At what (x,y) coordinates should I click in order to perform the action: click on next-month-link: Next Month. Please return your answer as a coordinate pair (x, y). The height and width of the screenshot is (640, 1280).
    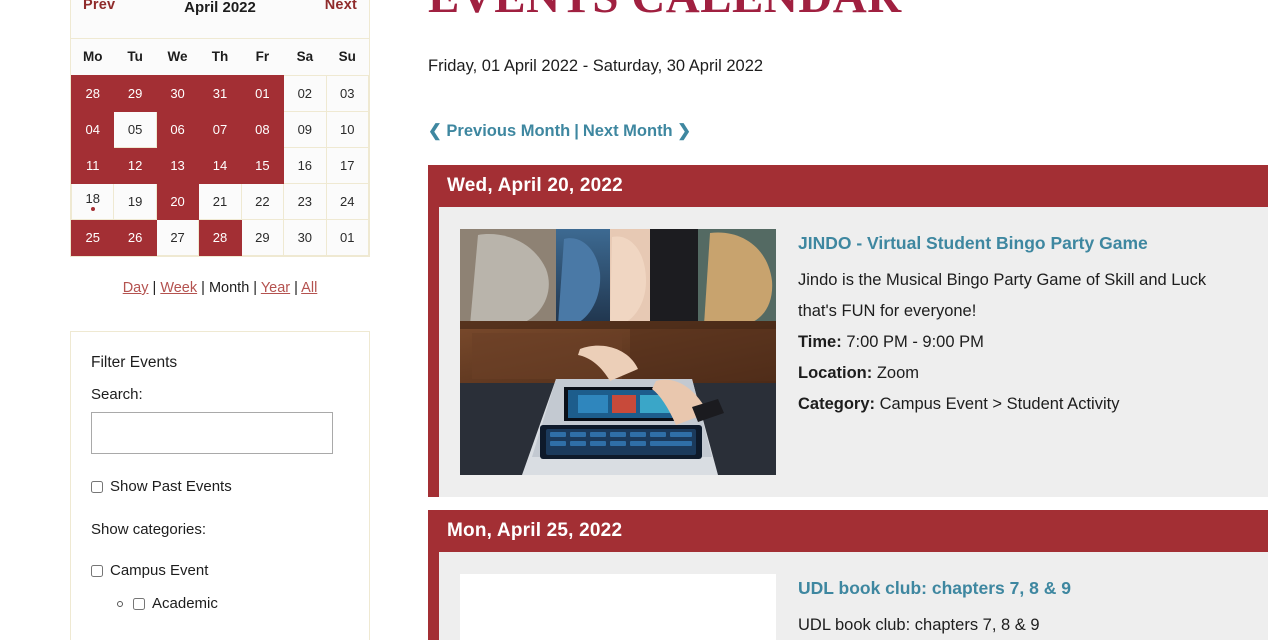
    Looking at the image, I should click on (628, 131).